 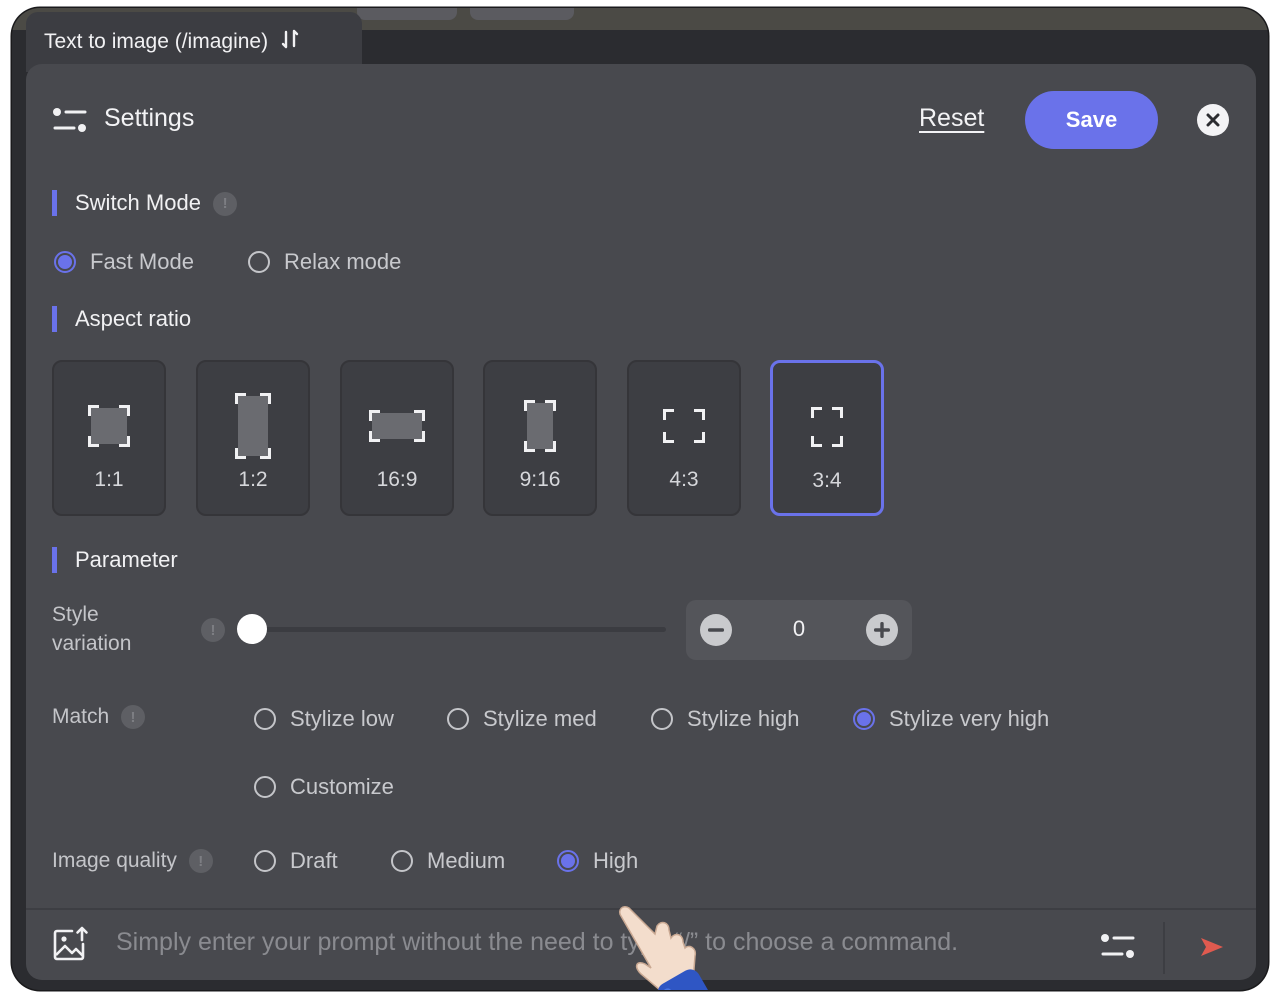 I want to click on aspect-option-16-9: 16:9, so click(x=397, y=438).